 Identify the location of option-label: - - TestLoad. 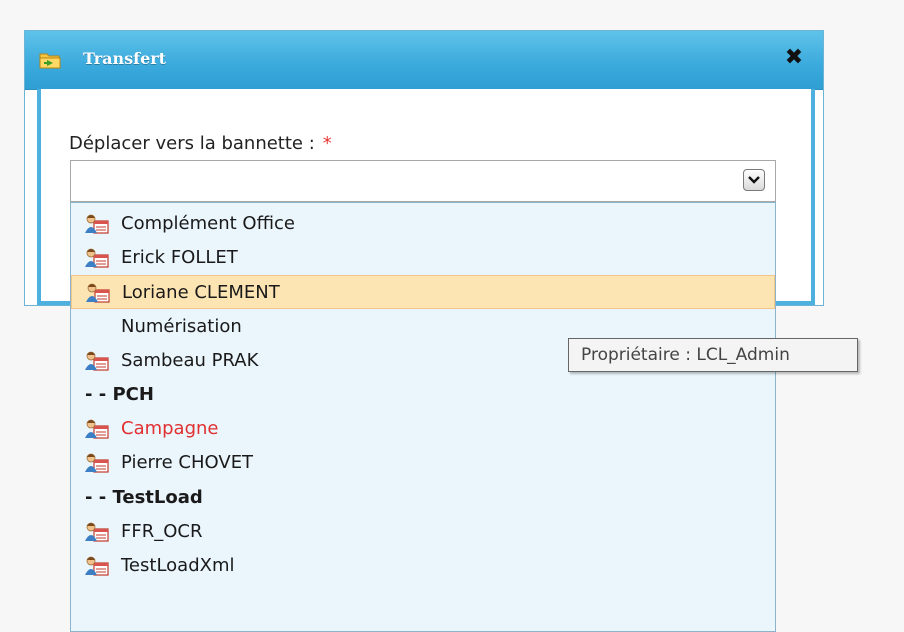
(144, 497).